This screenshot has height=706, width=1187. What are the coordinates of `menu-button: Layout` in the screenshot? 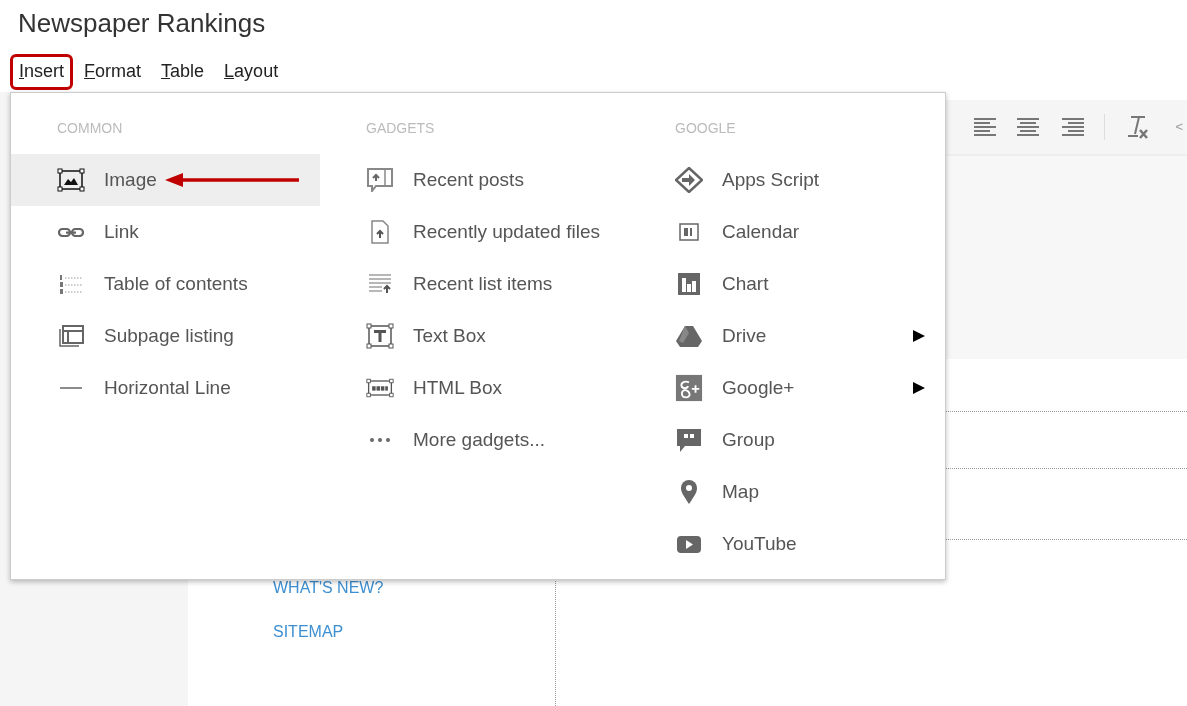 It's located at (251, 72).